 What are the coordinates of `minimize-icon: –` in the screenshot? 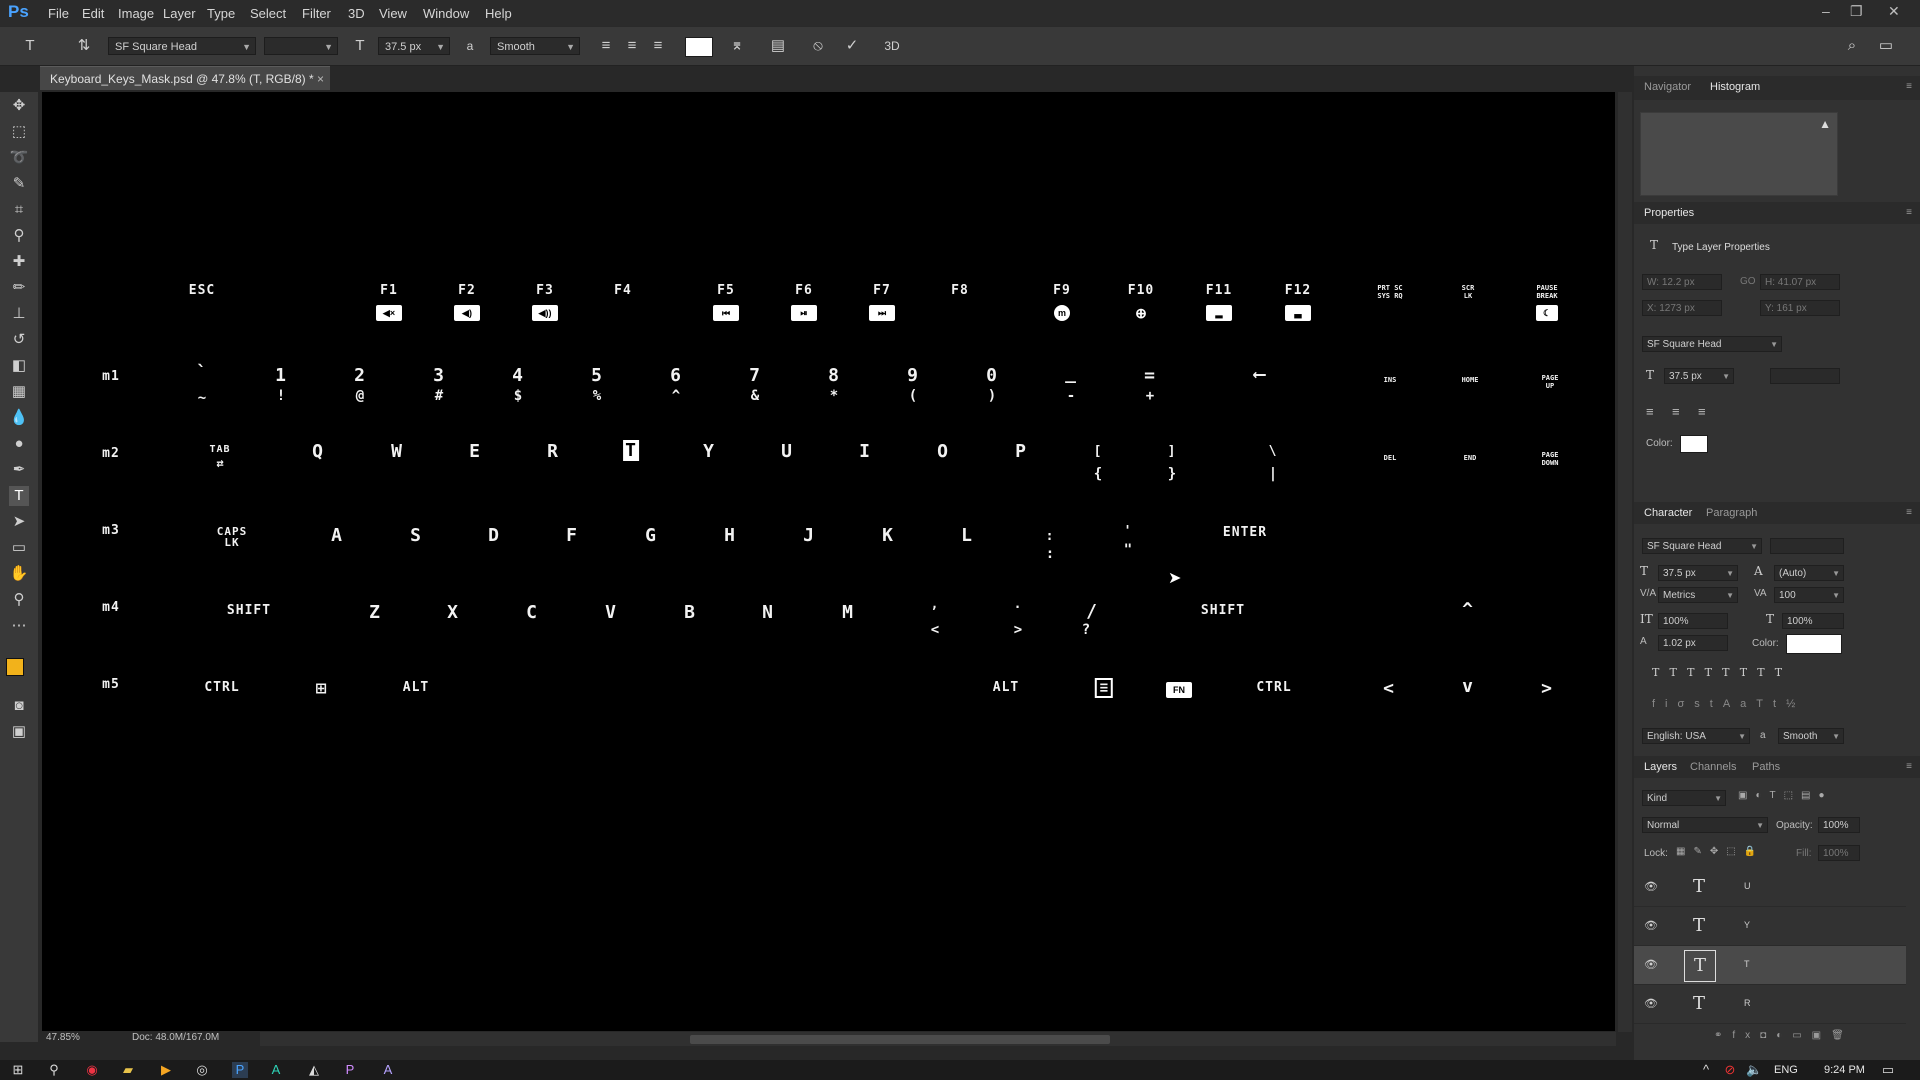 It's located at (1826, 11).